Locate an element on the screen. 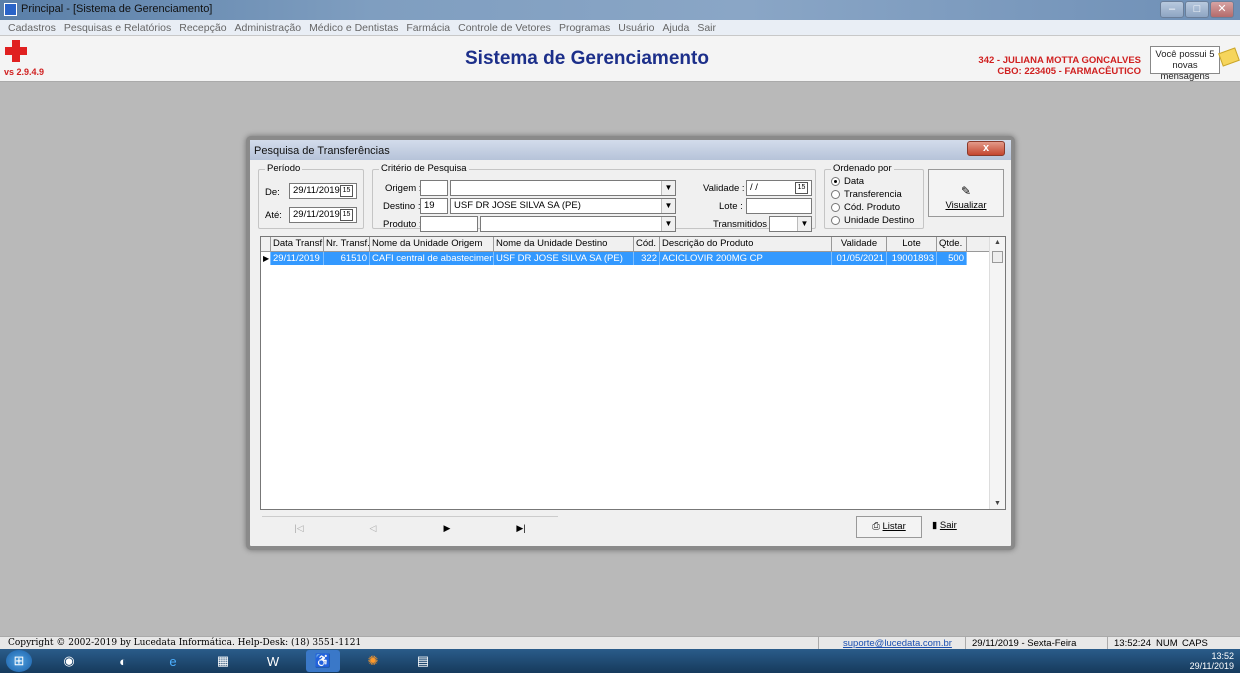  col-nr-transf: Nr. Transf. is located at coordinates (347, 244).